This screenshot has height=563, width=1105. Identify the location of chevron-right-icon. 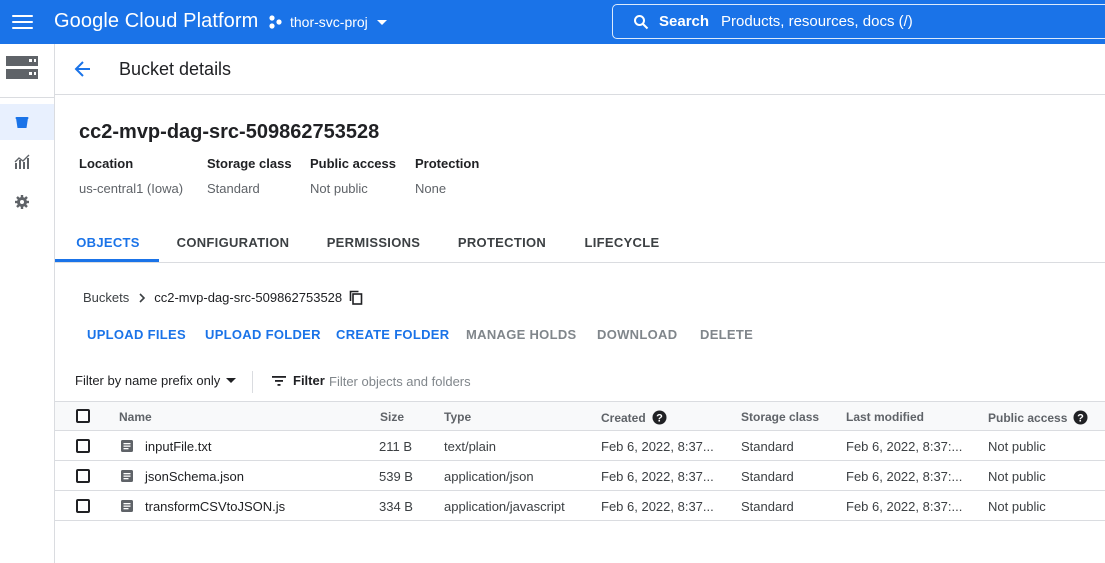
(142, 297).